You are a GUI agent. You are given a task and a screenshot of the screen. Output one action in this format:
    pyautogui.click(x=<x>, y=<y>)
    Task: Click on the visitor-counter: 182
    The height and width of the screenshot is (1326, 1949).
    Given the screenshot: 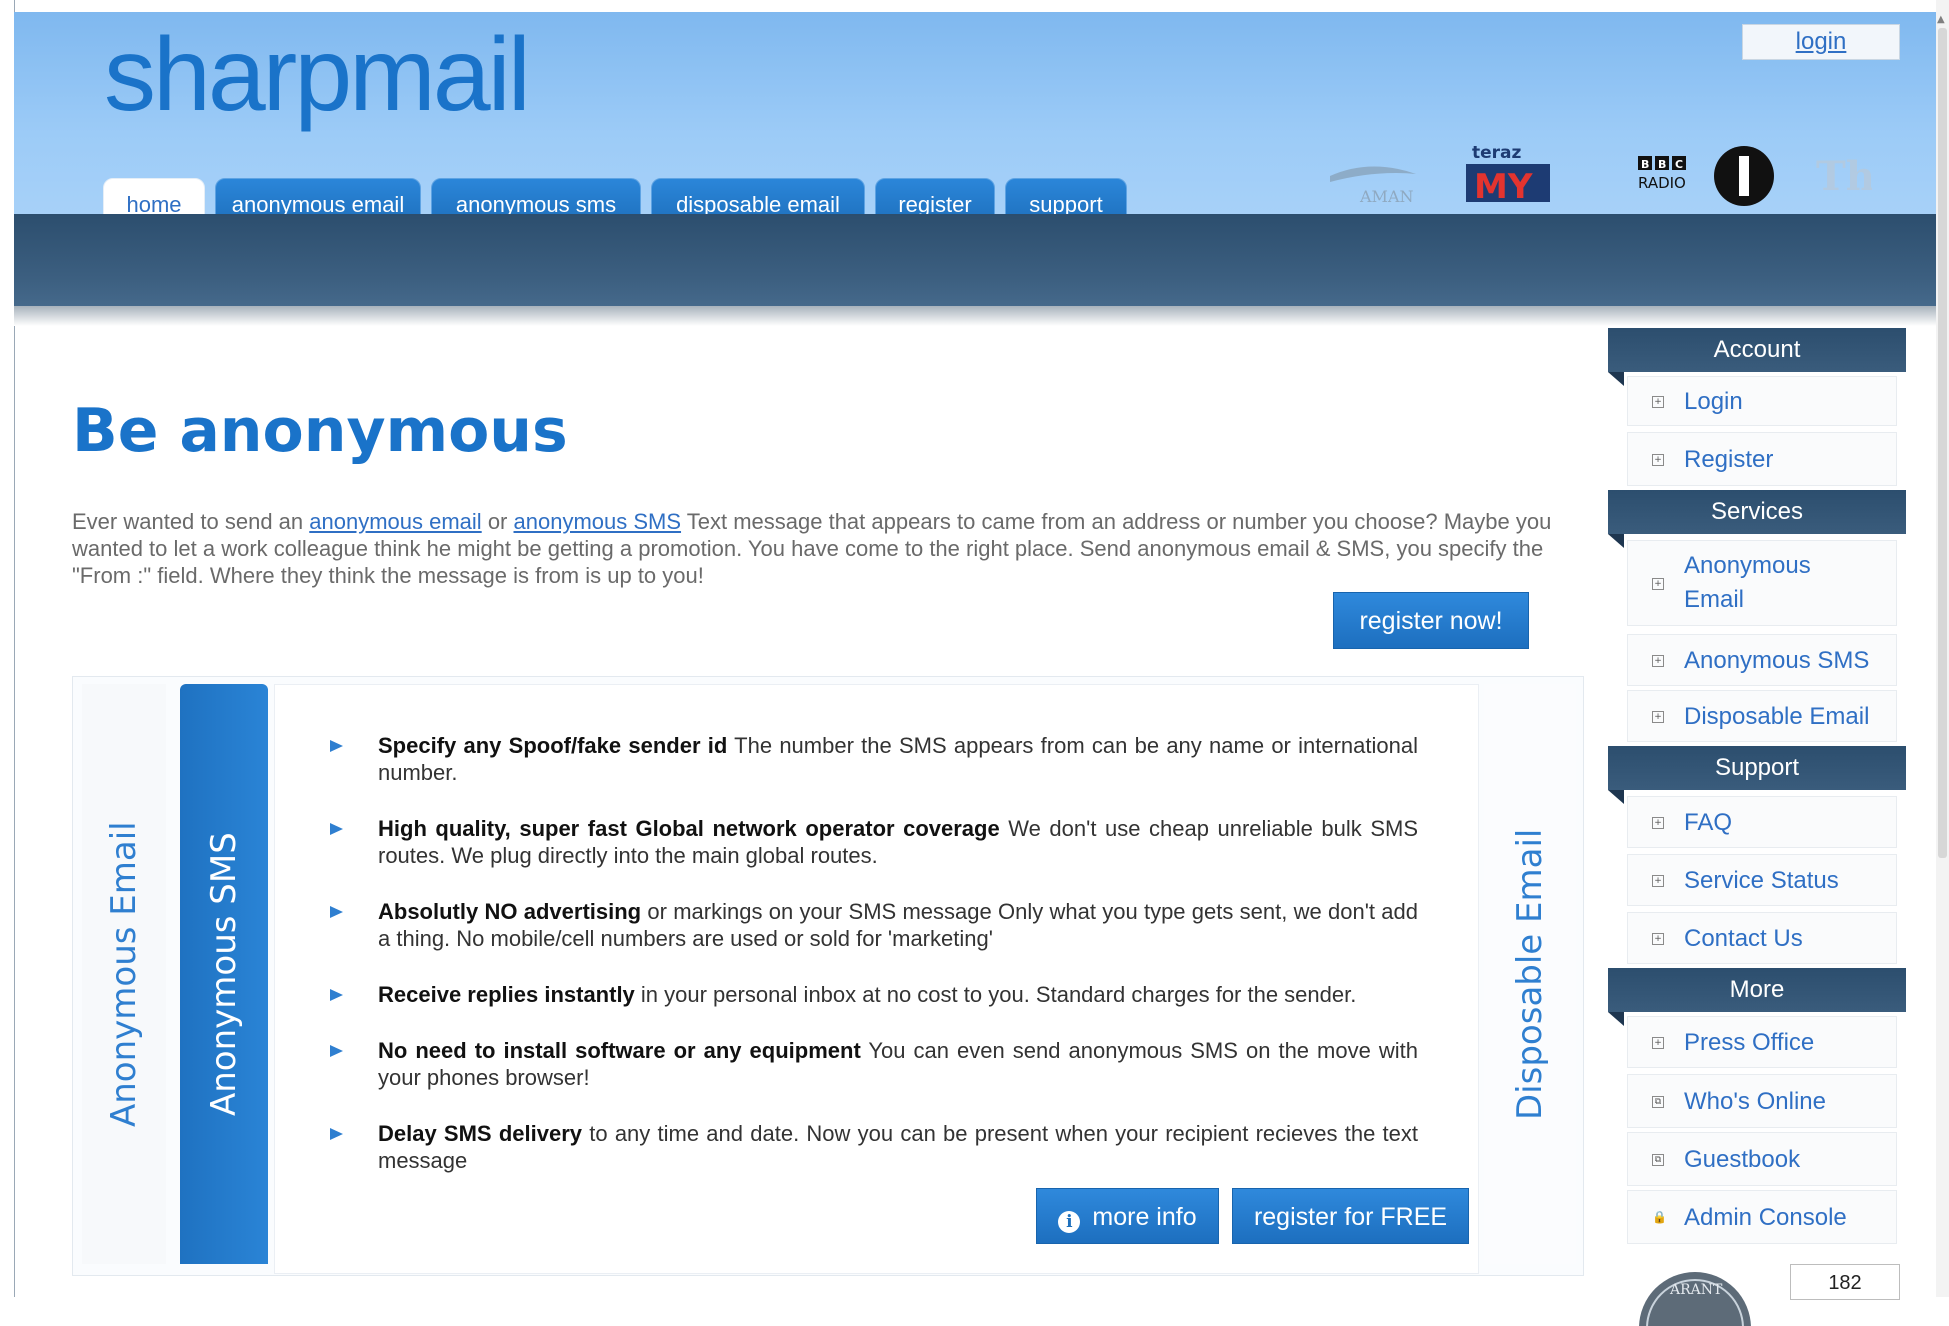 What is the action you would take?
    pyautogui.click(x=1845, y=1282)
    